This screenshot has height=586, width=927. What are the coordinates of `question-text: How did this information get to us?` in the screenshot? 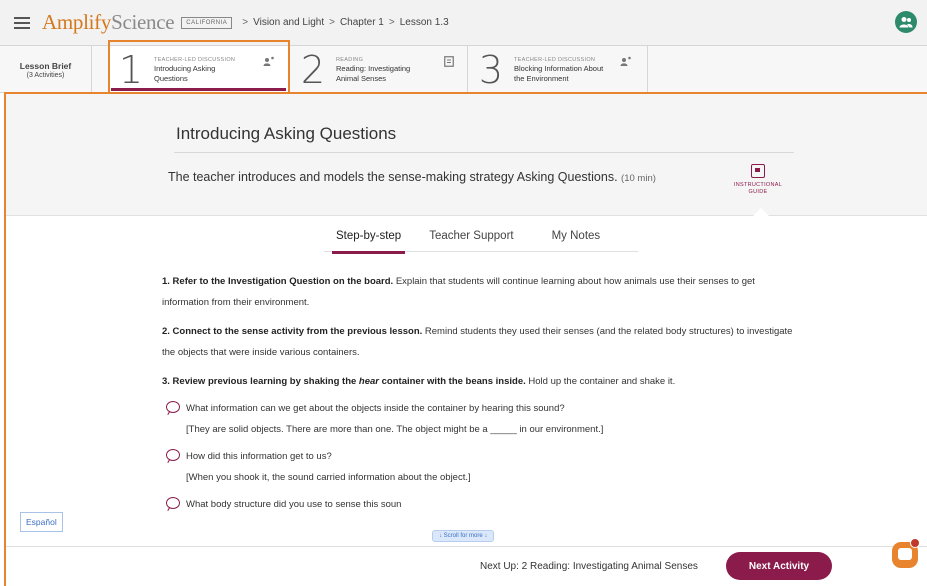 It's located at (259, 456).